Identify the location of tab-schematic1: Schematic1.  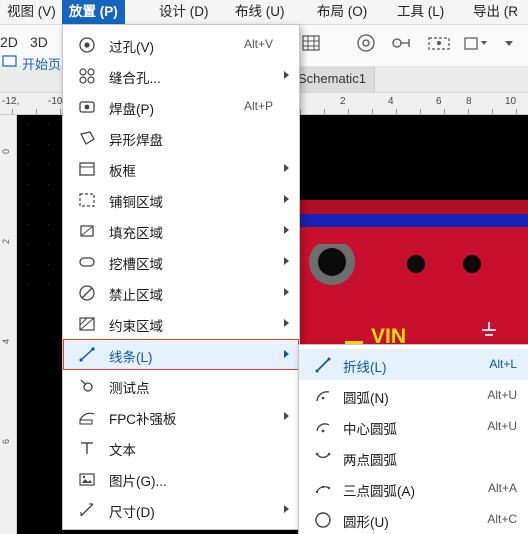
(332, 79).